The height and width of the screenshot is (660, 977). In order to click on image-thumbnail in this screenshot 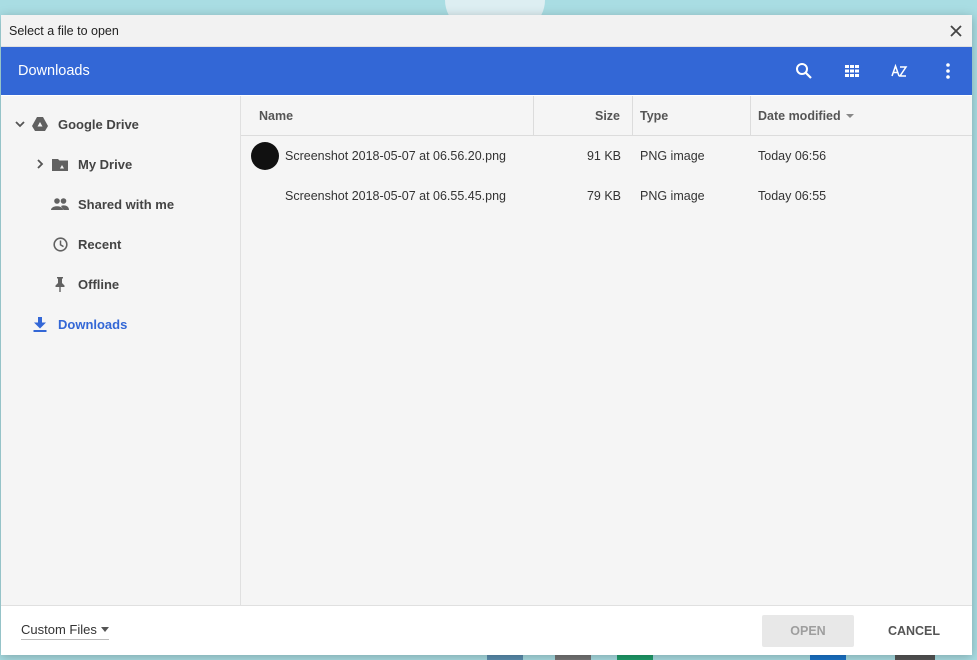, I will do `click(265, 156)`.